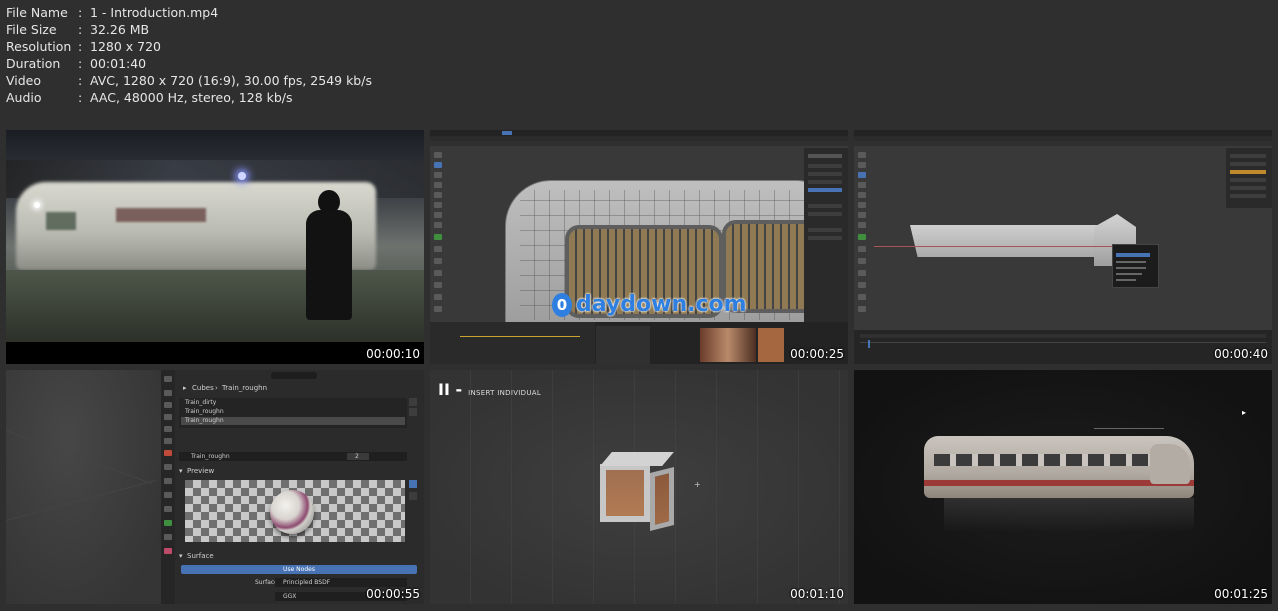 This screenshot has width=1278, height=611. Describe the element at coordinates (216, 388) in the screenshot. I see `chevron-icon: ›` at that location.